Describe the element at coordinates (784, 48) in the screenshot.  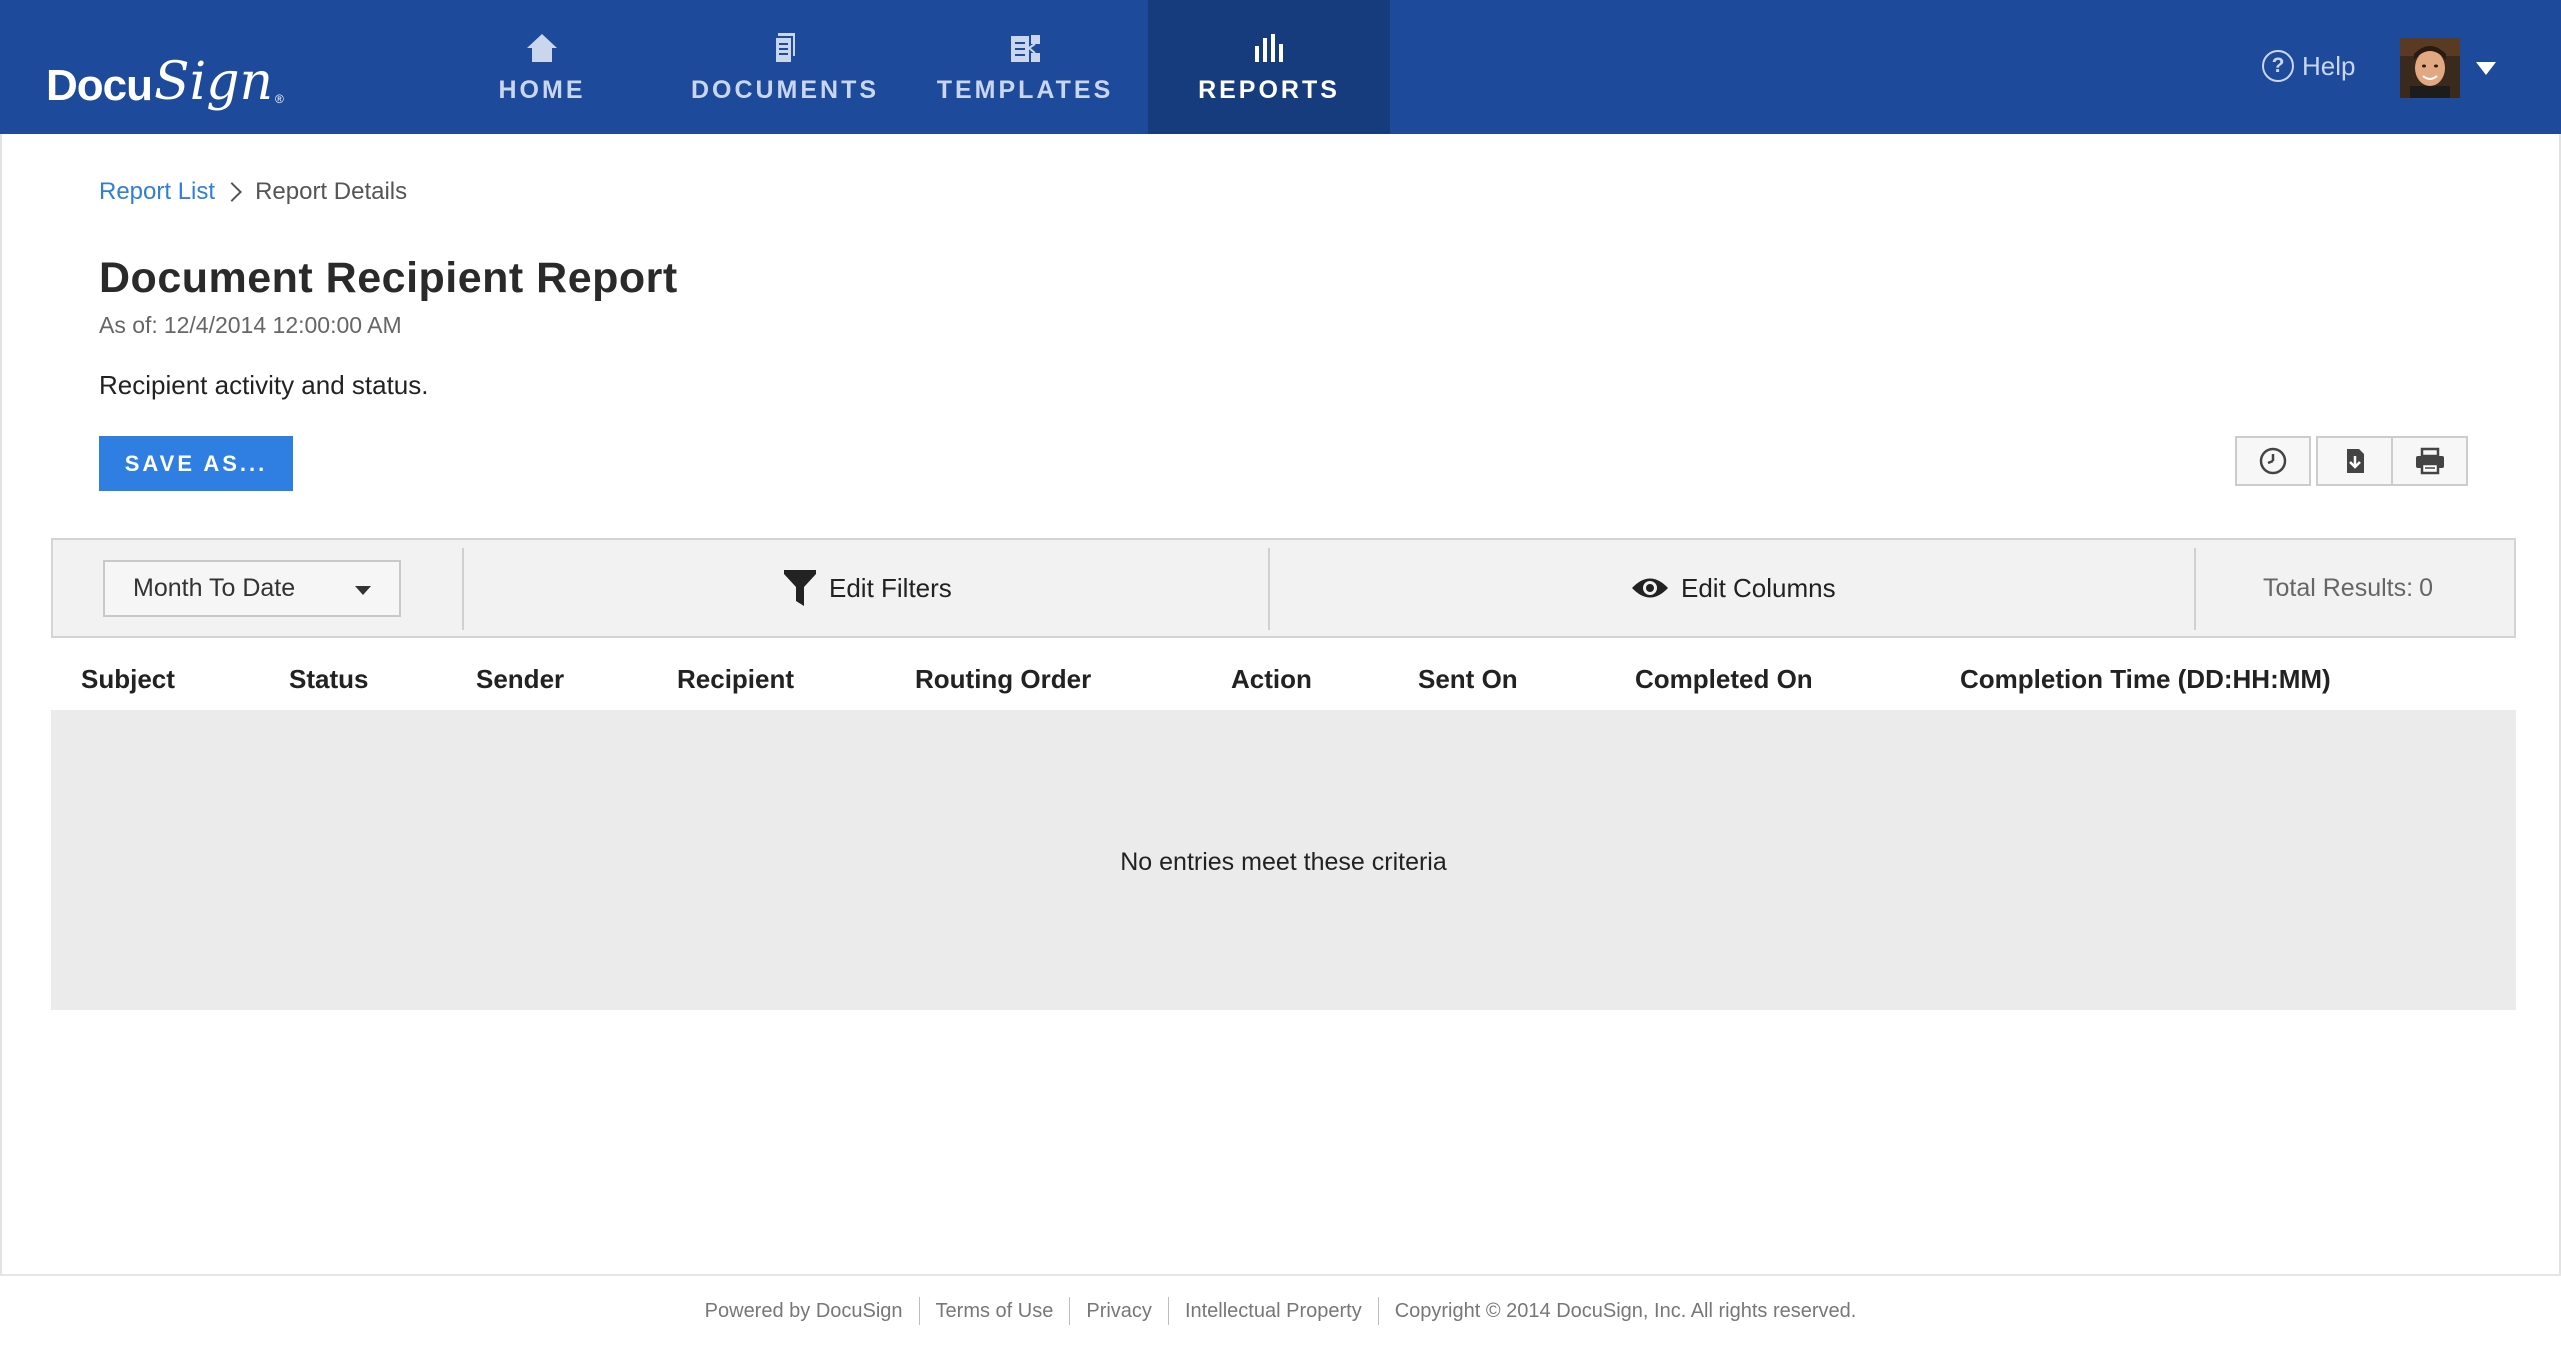
I see `documents-icon` at that location.